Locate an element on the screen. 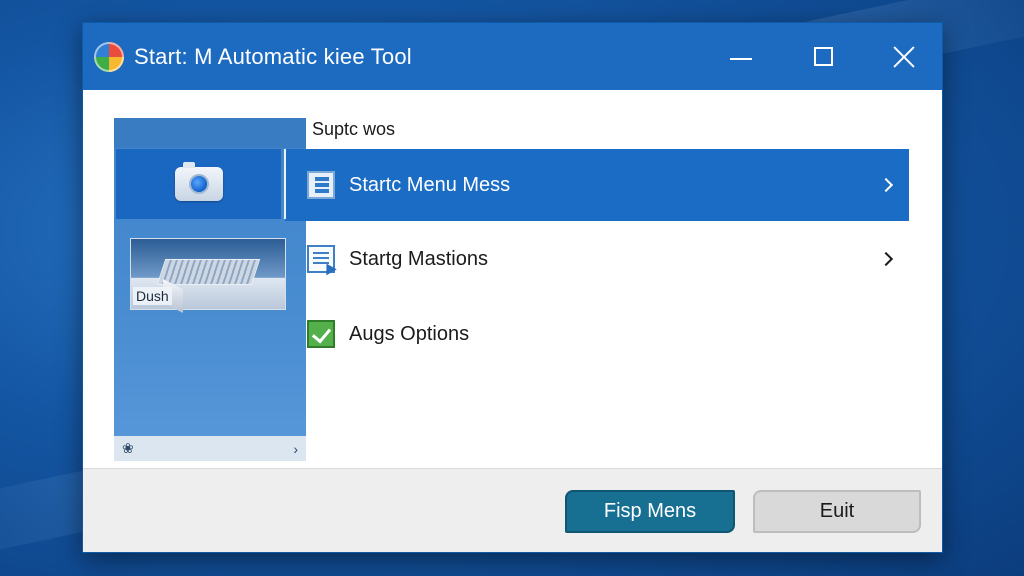 The image size is (1024, 576). camera-lens is located at coordinates (198, 184).